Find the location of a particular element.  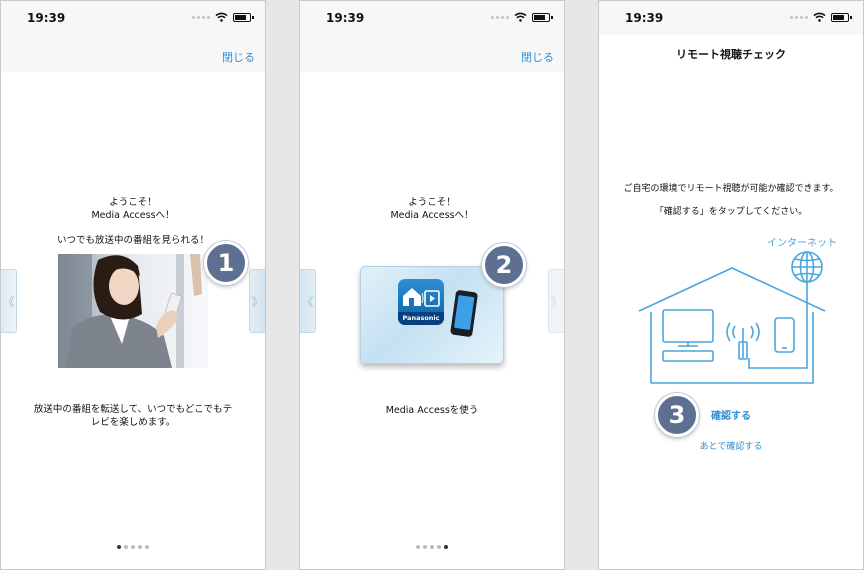

home-network-diagram is located at coordinates (732, 317).